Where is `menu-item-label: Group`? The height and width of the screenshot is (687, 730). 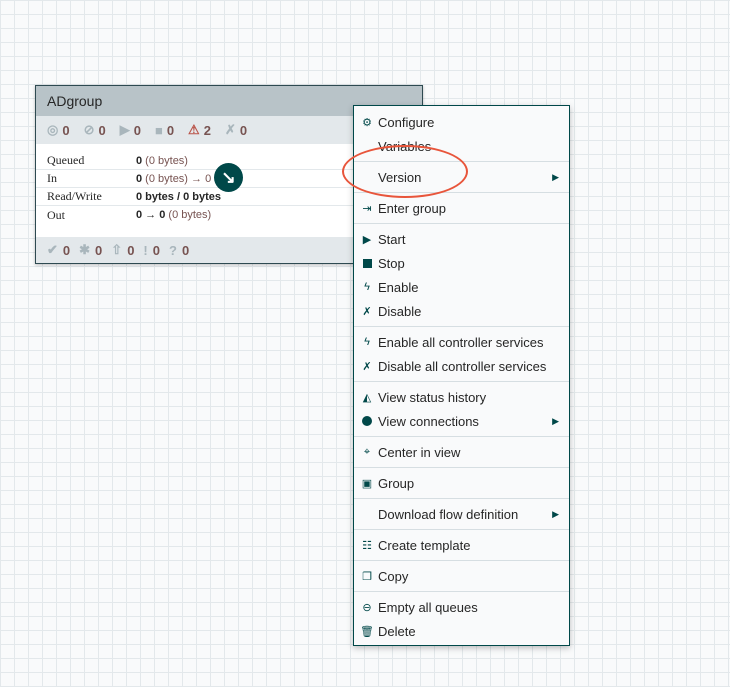 menu-item-label: Group is located at coordinates (396, 483).